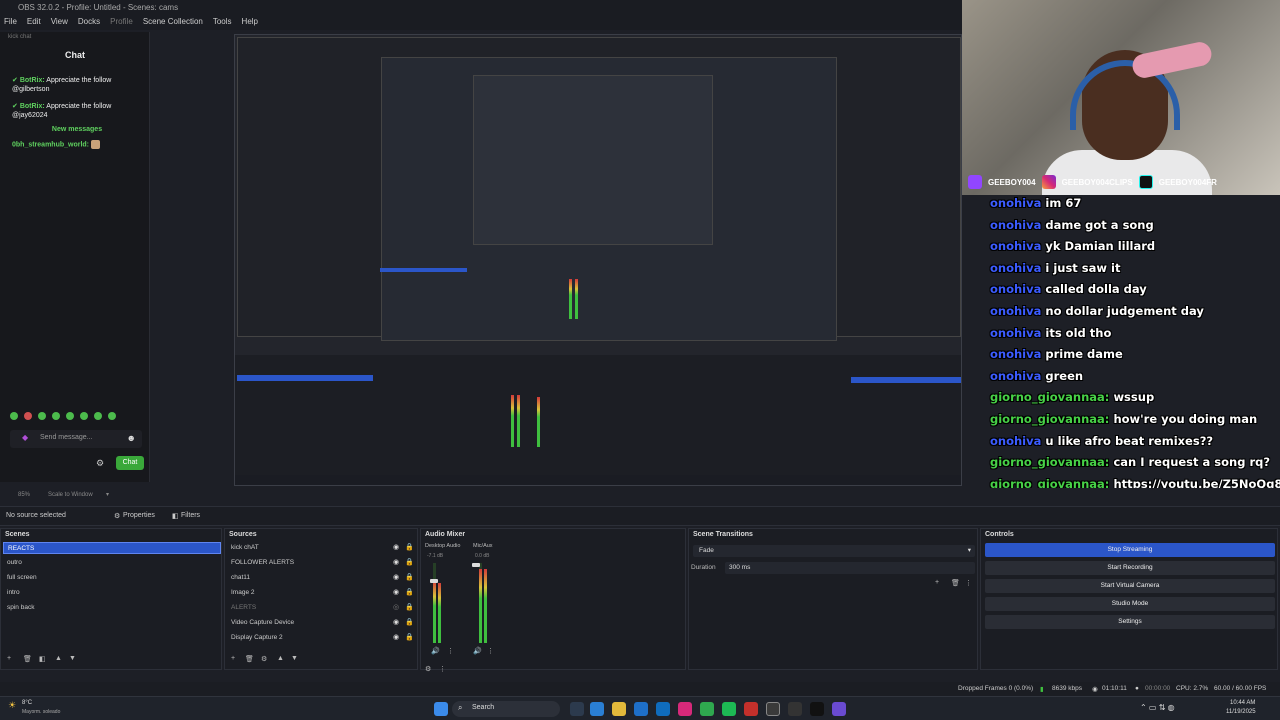  What do you see at coordinates (70, 495) in the screenshot?
I see `scale-dropdown: Scale to Window` at bounding box center [70, 495].